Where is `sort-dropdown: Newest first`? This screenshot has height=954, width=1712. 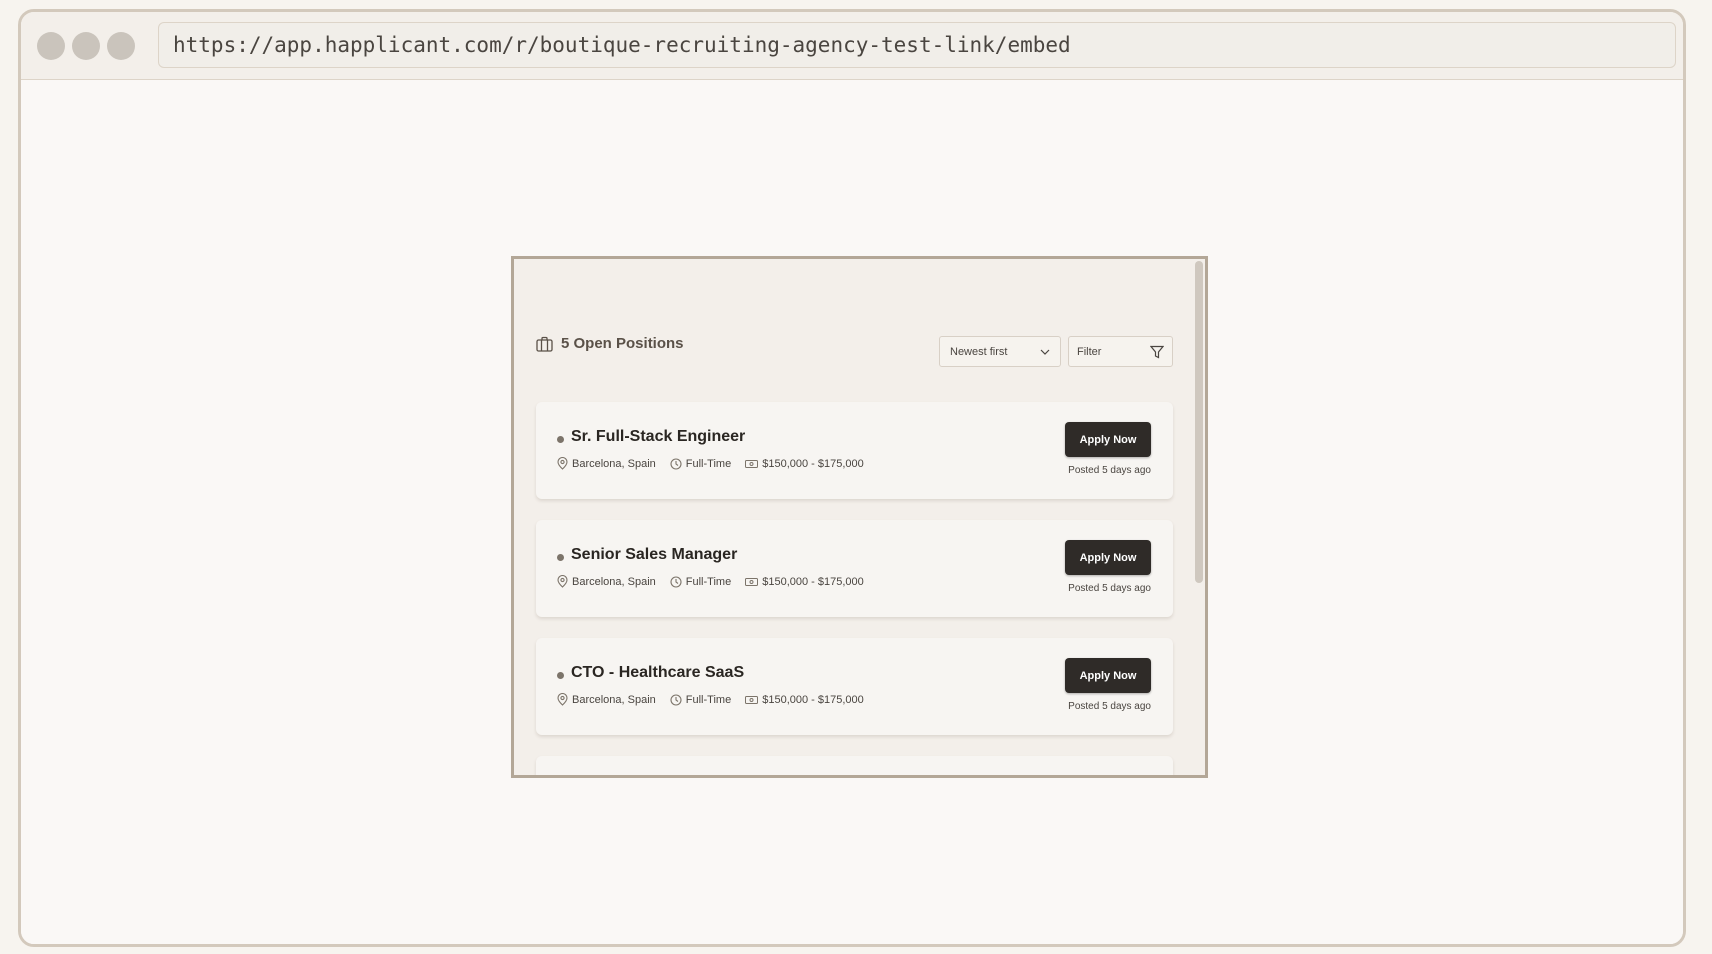 sort-dropdown: Newest first is located at coordinates (1000, 351).